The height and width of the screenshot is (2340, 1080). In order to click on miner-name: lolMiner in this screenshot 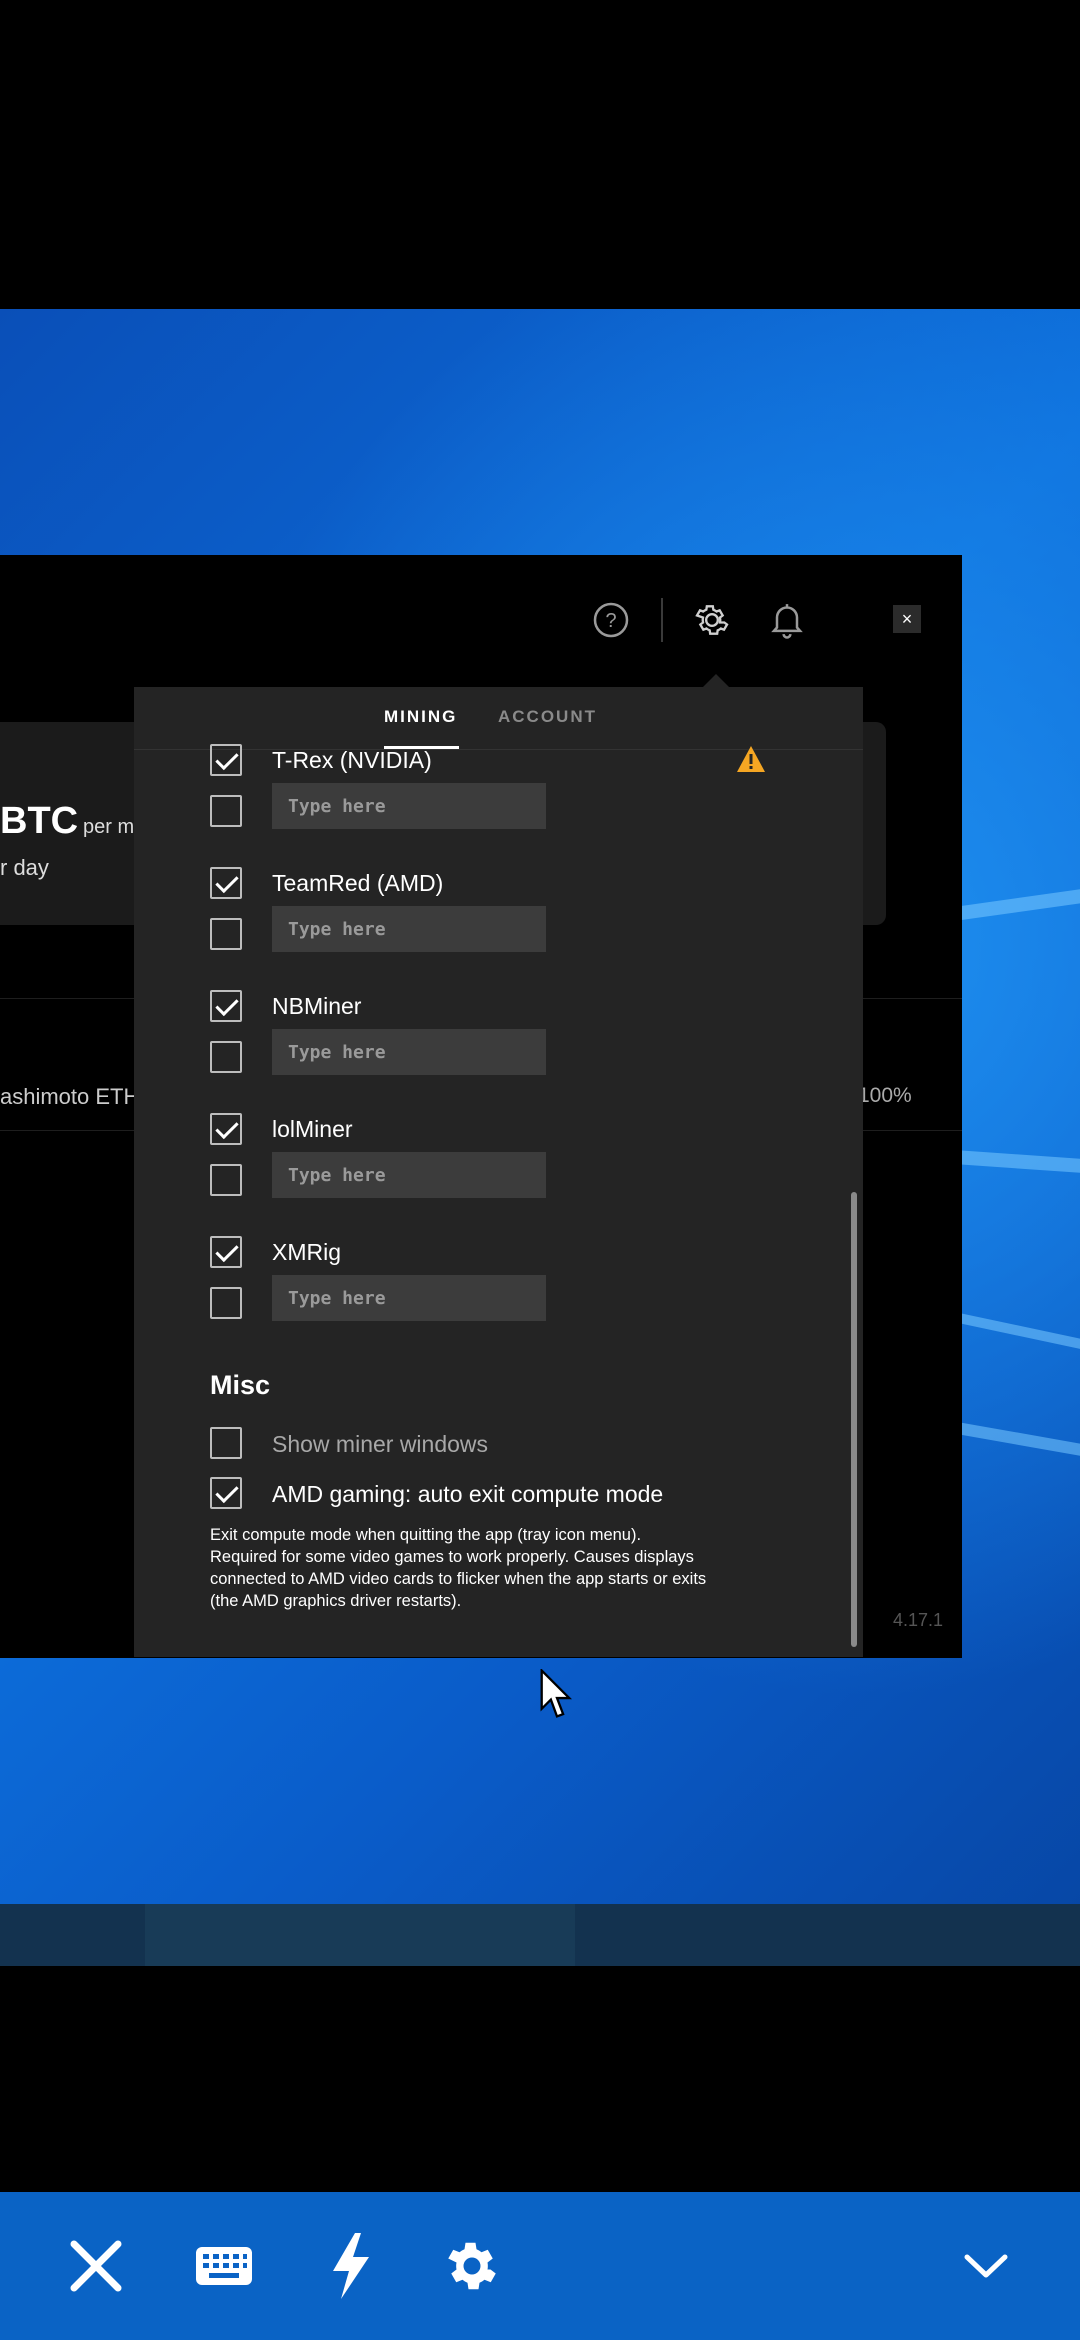, I will do `click(312, 1129)`.